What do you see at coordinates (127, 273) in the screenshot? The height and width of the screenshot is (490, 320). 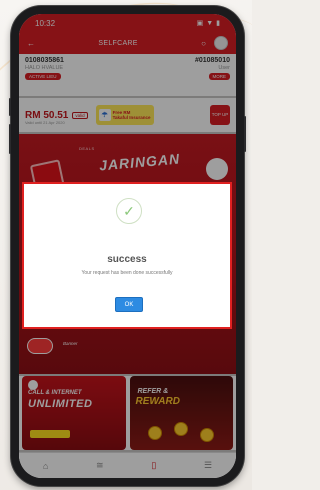 I see `dialog-message: Your request has been done successfully` at bounding box center [127, 273].